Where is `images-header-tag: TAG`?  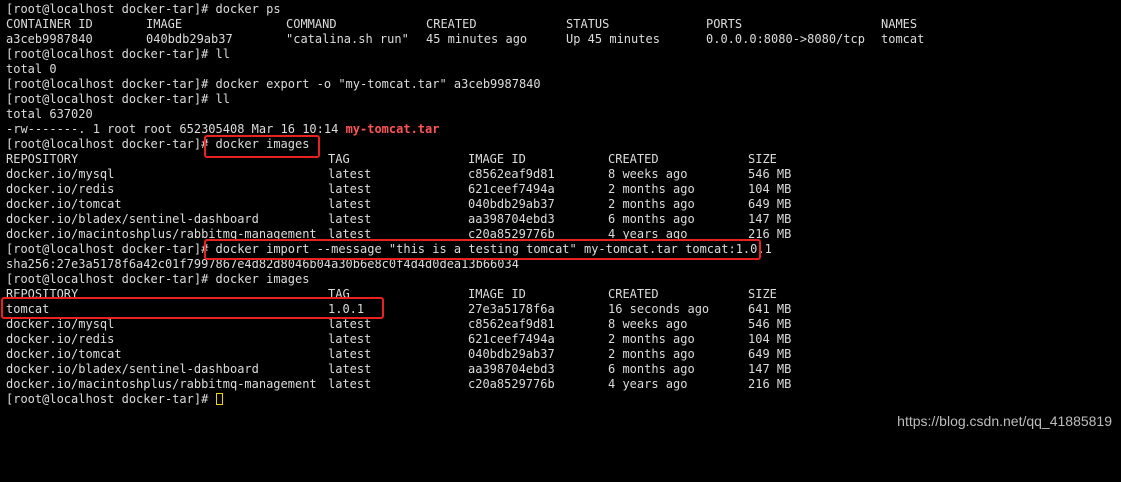 images-header-tag: TAG is located at coordinates (339, 159).